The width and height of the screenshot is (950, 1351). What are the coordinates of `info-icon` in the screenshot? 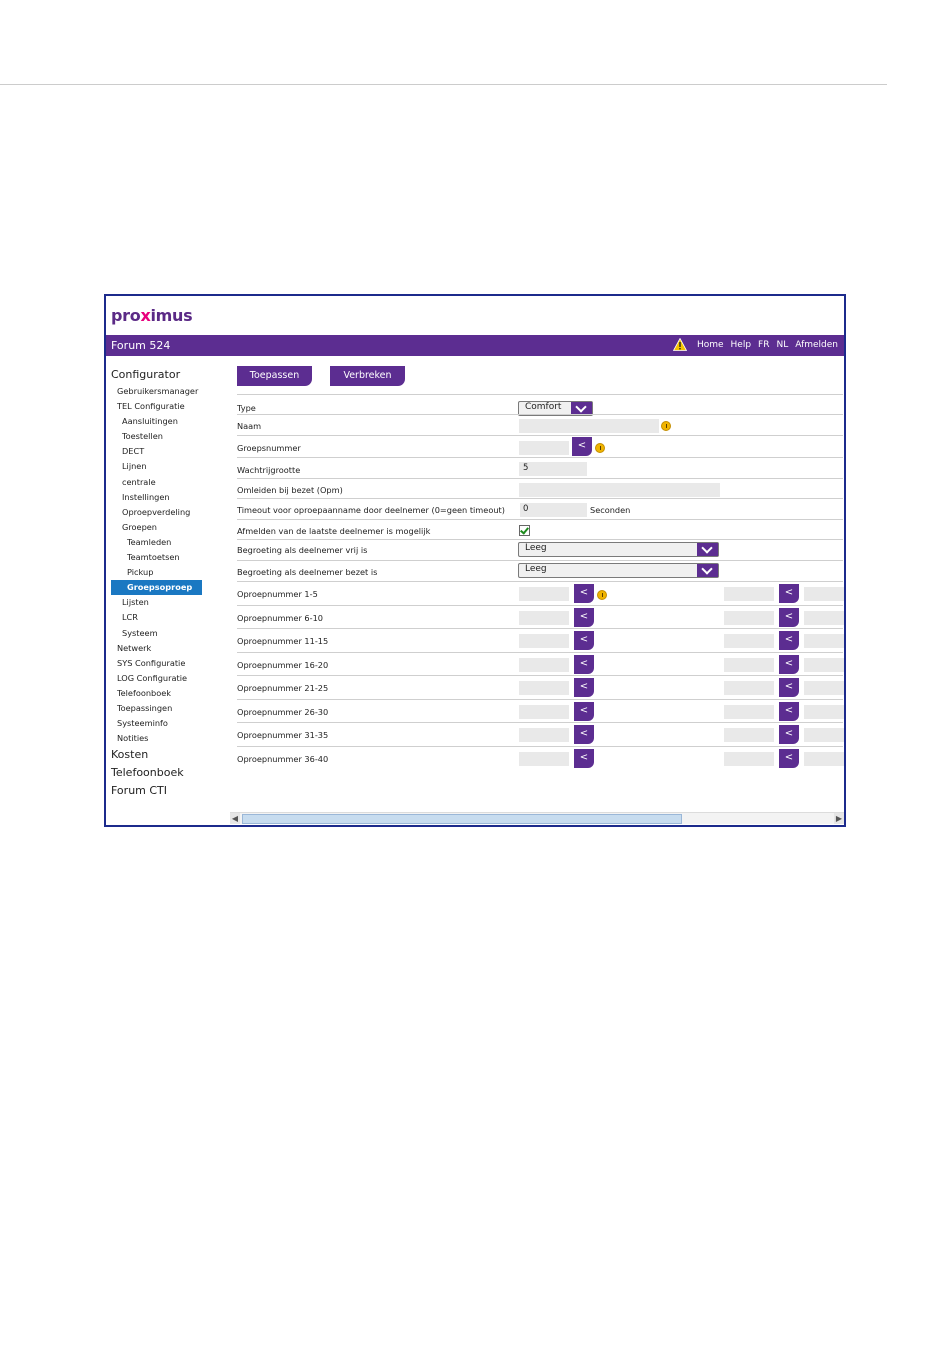 It's located at (666, 426).